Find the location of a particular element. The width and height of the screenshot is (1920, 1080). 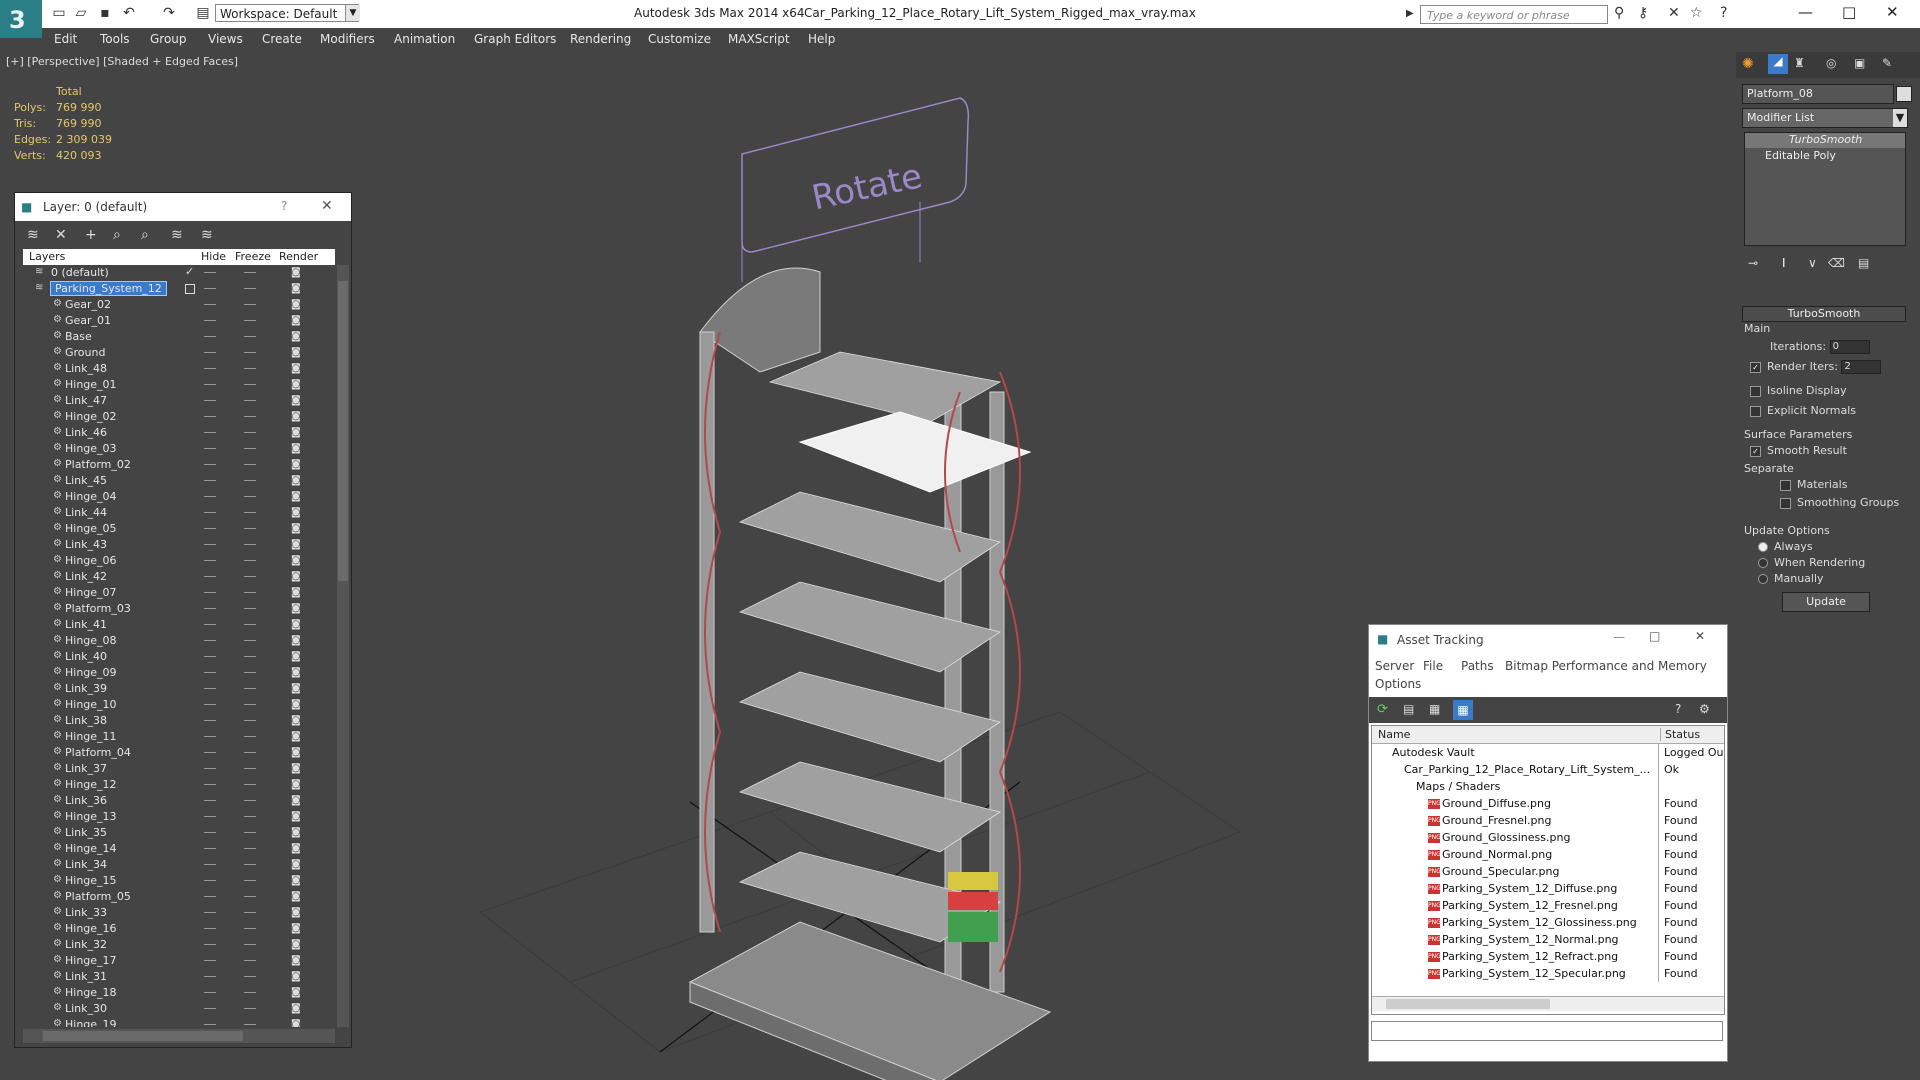

menu-maxscript: MAXScript is located at coordinates (759, 39).